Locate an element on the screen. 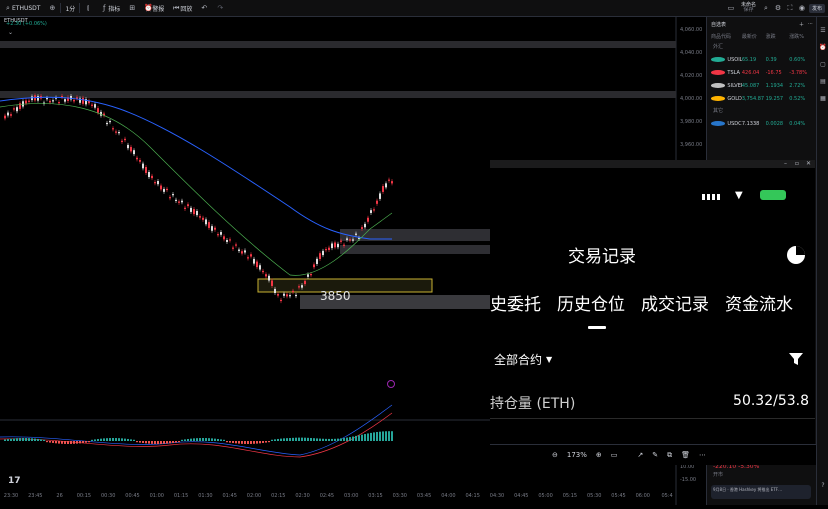  layout-menu: 未命名 保存 is located at coordinates (748, 8).